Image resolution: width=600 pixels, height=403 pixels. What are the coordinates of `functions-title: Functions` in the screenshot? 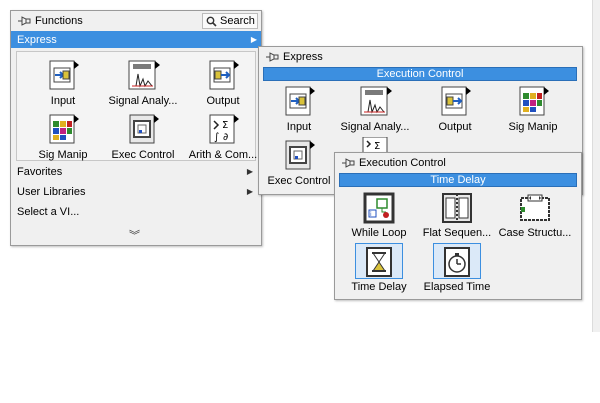 It's located at (59, 21).